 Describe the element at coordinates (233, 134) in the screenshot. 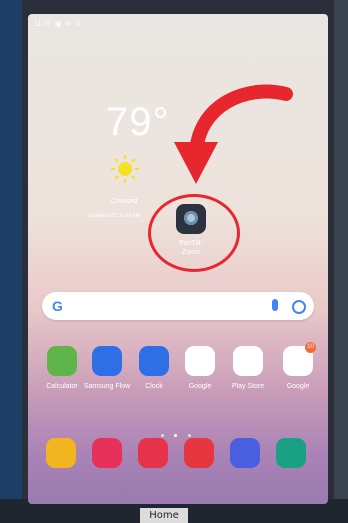

I see `red-arrow-annotation` at that location.